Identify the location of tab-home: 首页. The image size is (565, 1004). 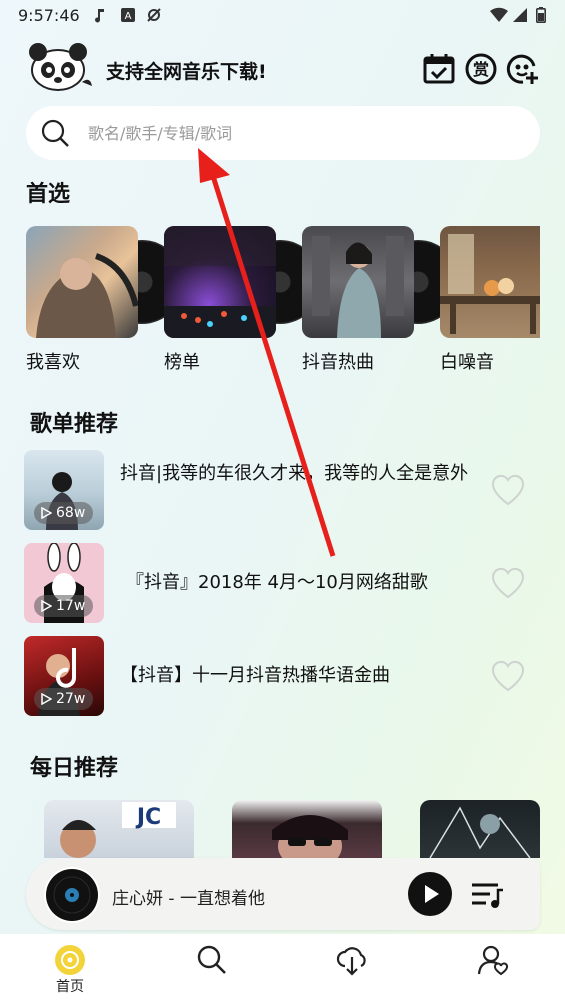
(70, 969).